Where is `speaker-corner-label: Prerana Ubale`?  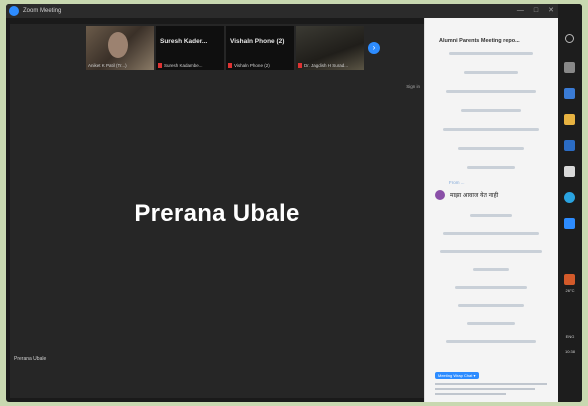
speaker-corner-label: Prerana Ubale is located at coordinates (30, 359).